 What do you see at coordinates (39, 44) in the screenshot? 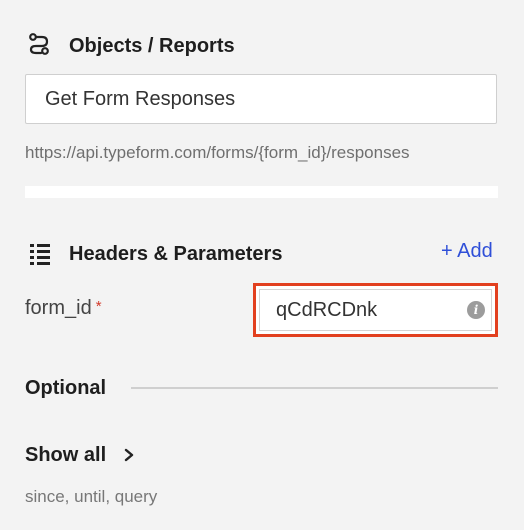
I see `route-icon` at bounding box center [39, 44].